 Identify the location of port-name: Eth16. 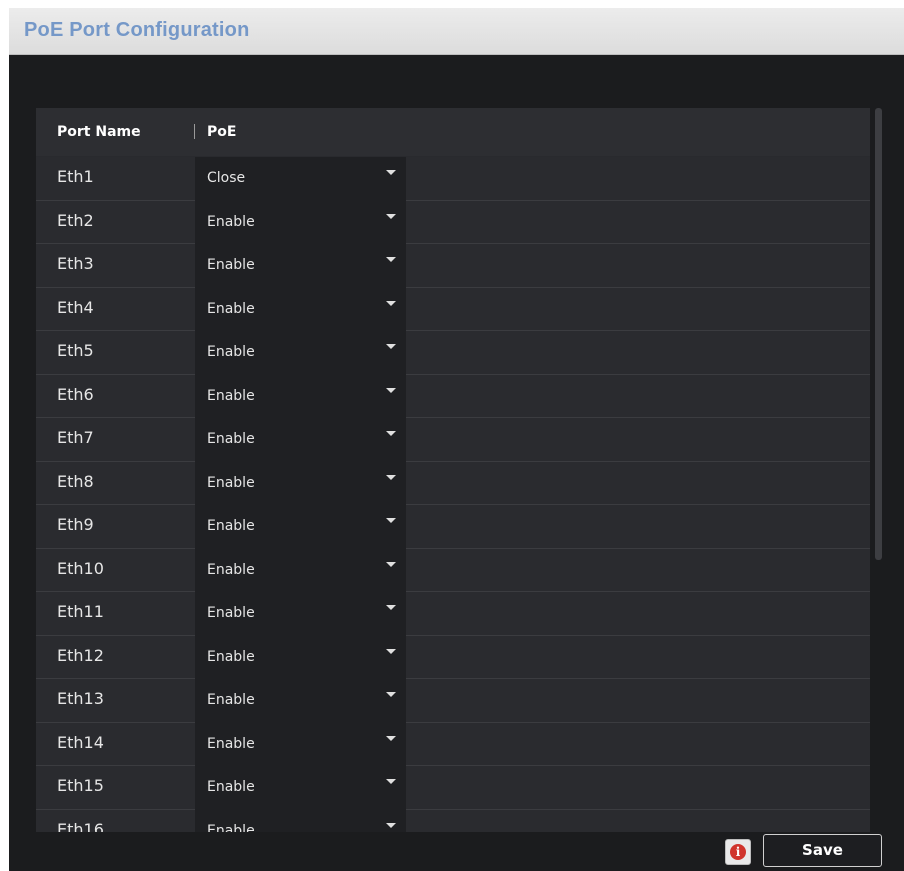
(80, 826).